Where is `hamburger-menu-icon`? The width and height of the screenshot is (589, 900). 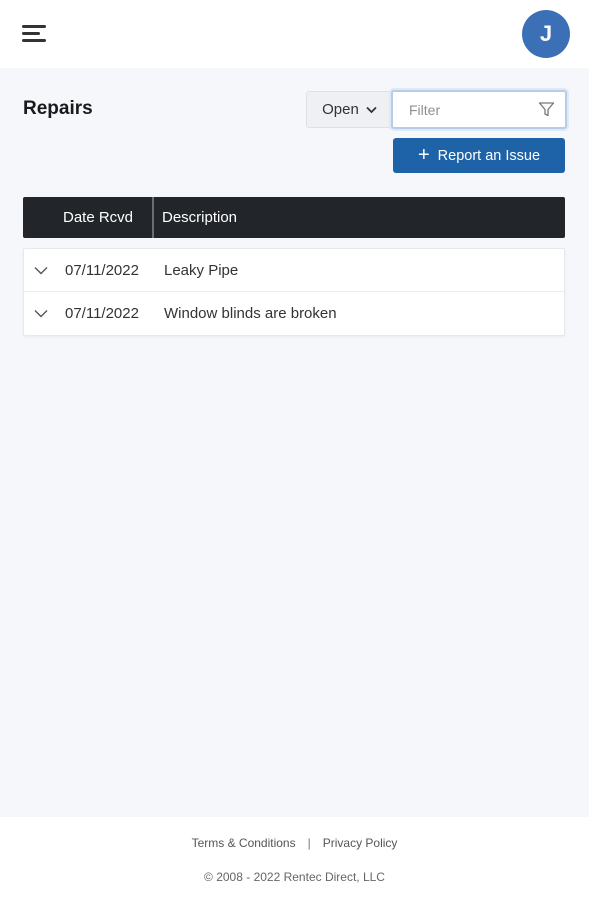 hamburger-menu-icon is located at coordinates (35, 34).